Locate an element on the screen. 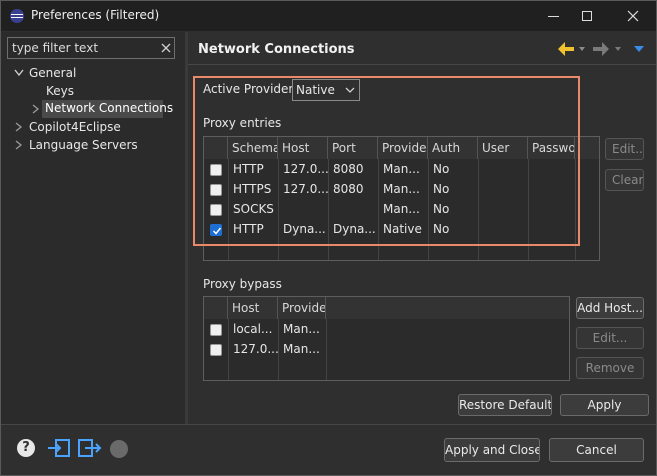  maximize-button is located at coordinates (588, 16).